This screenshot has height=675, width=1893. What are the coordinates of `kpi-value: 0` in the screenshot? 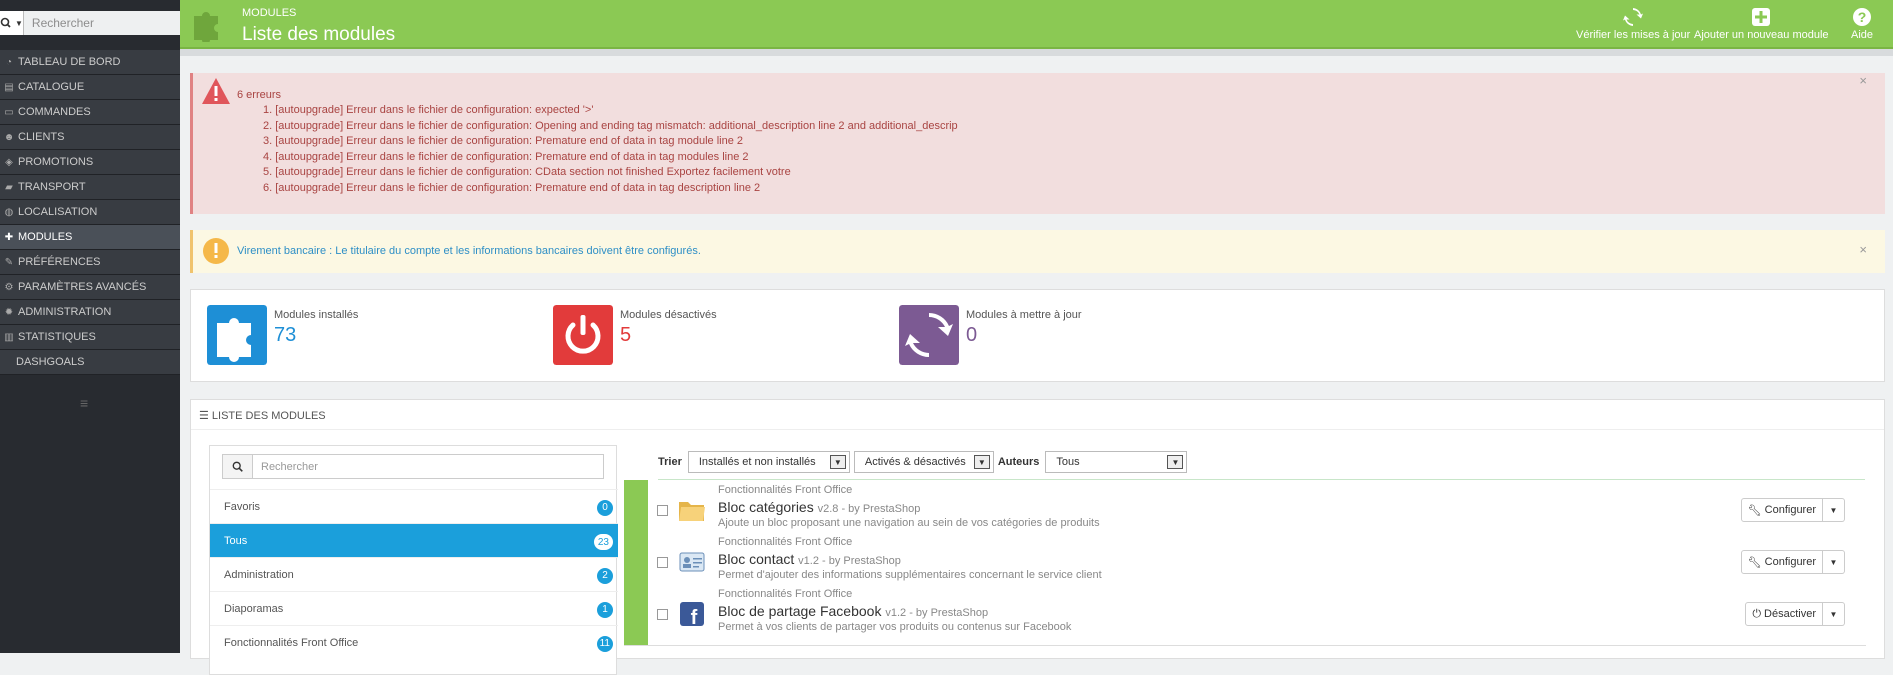 It's located at (972, 335).